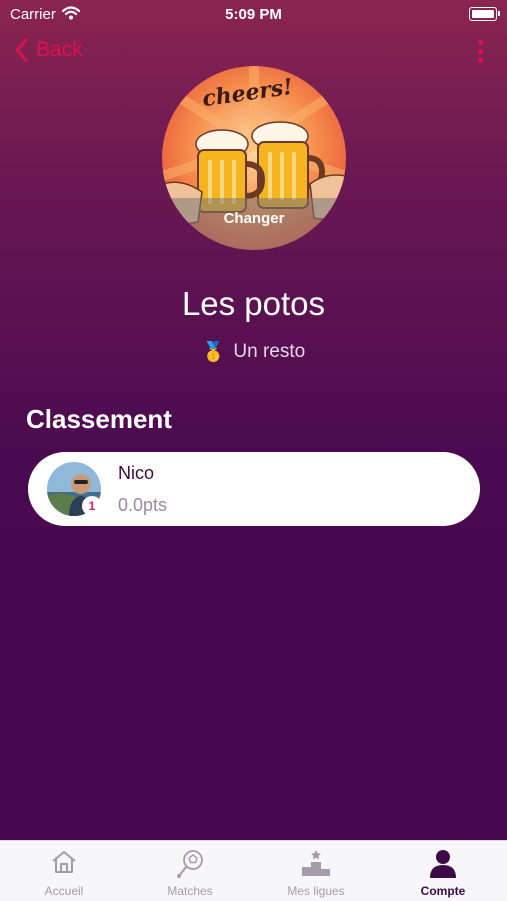 This screenshot has width=507, height=901. Describe the element at coordinates (190, 864) in the screenshot. I see `soccer-ball-icon` at that location.